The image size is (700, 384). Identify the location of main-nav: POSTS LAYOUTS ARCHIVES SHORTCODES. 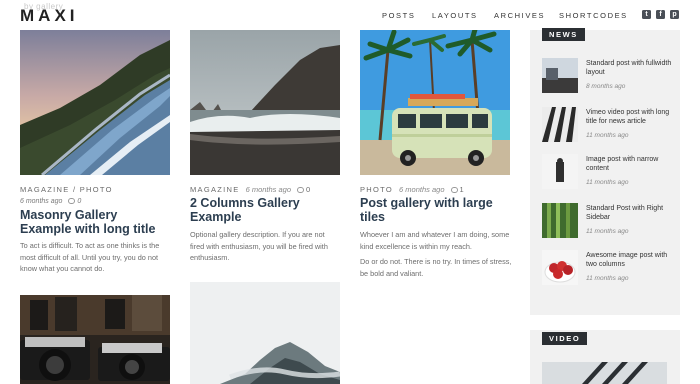
(350, 17).